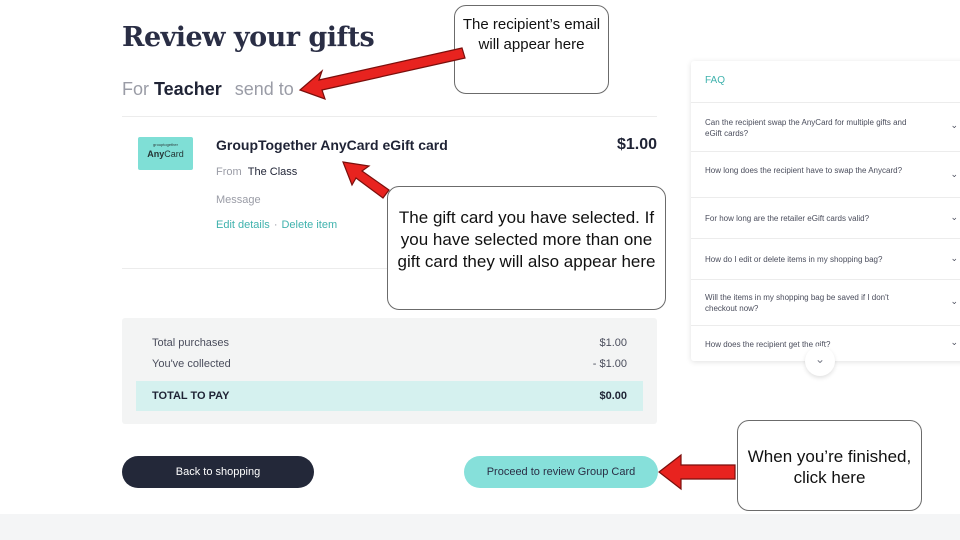 The width and height of the screenshot is (960, 540). What do you see at coordinates (332, 145) in the screenshot?
I see `gift-name: GroupTogether AnyCard eGift card` at bounding box center [332, 145].